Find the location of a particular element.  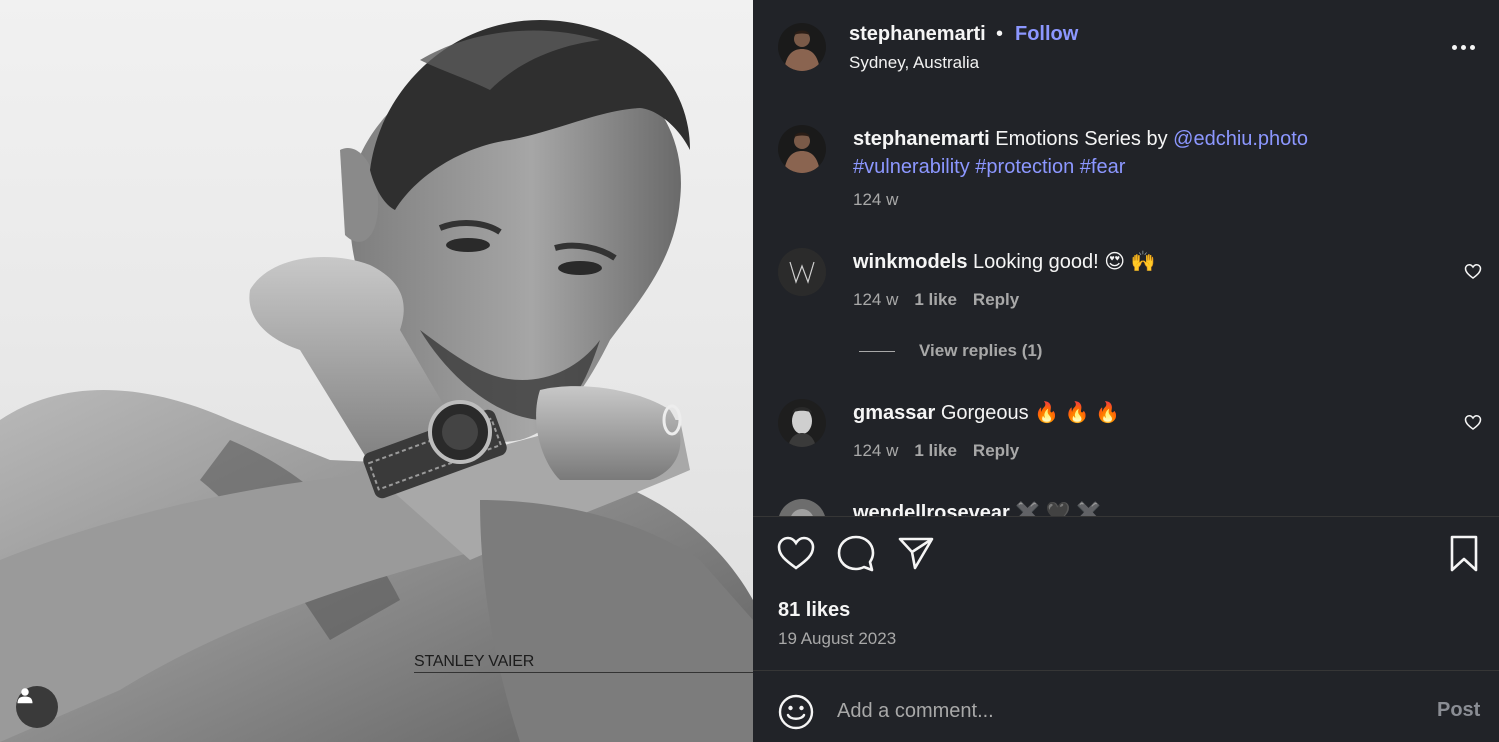

comment-body: Gorgeous is located at coordinates (984, 413).